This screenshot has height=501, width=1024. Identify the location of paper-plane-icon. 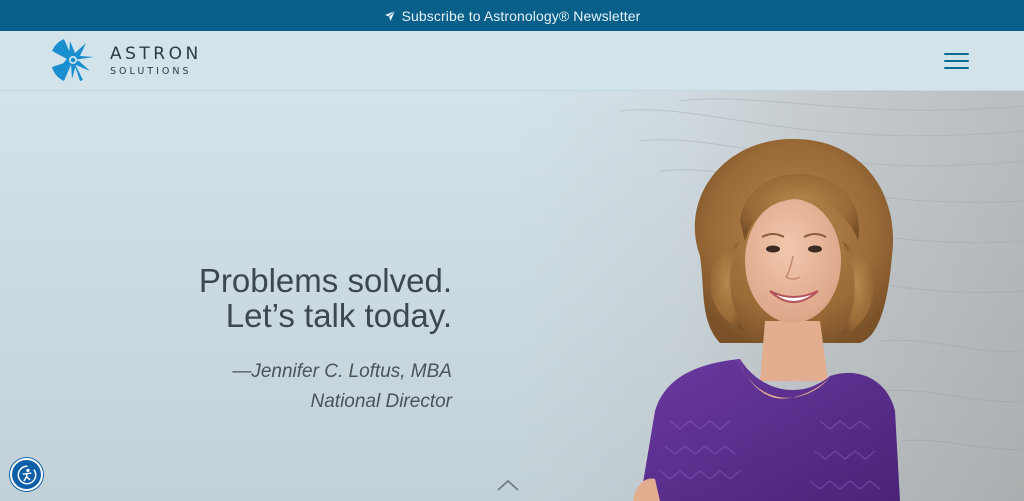
(389, 15).